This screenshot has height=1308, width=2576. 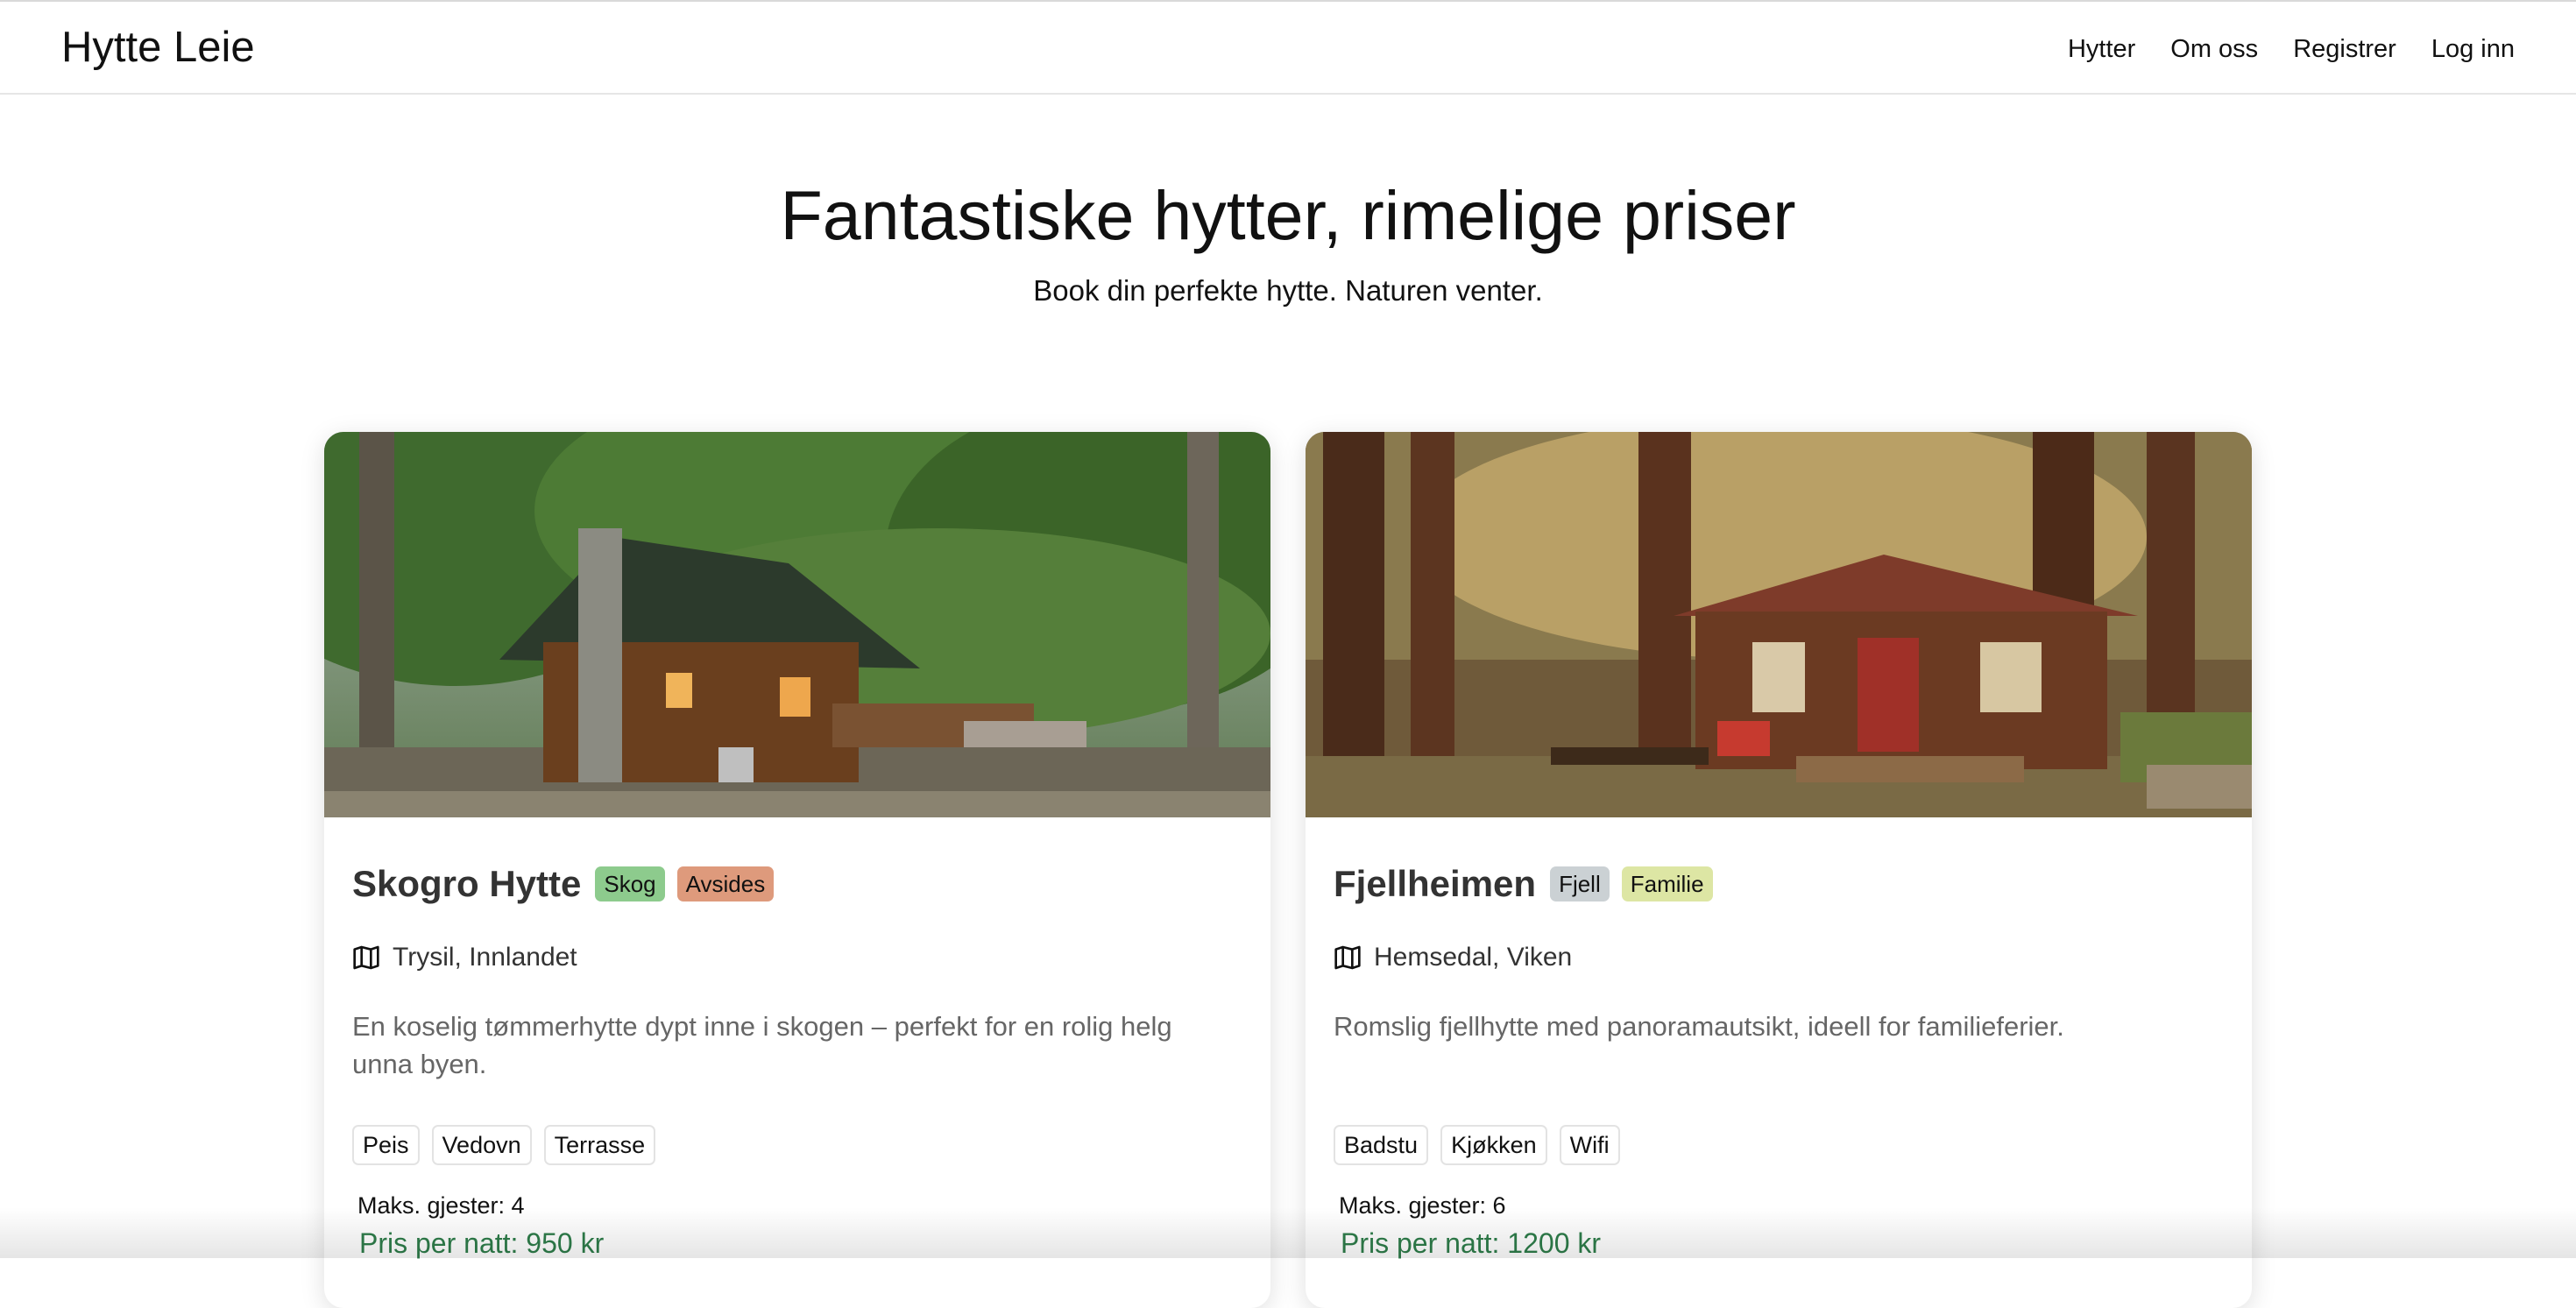 I want to click on tag-badge: Fjell, so click(x=1580, y=883).